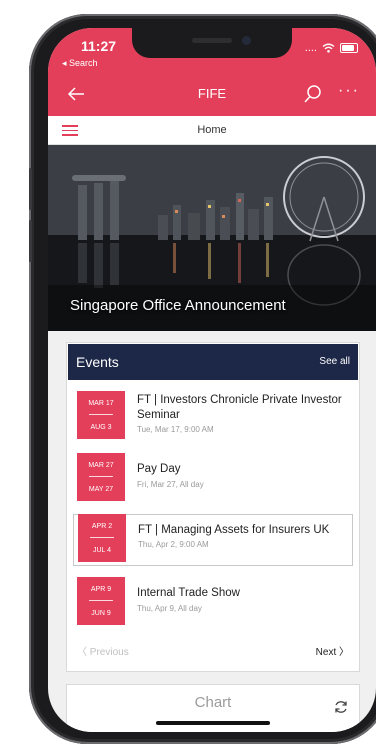 The width and height of the screenshot is (376, 747). Describe the element at coordinates (326, 652) in the screenshot. I see `next-label: Next` at that location.